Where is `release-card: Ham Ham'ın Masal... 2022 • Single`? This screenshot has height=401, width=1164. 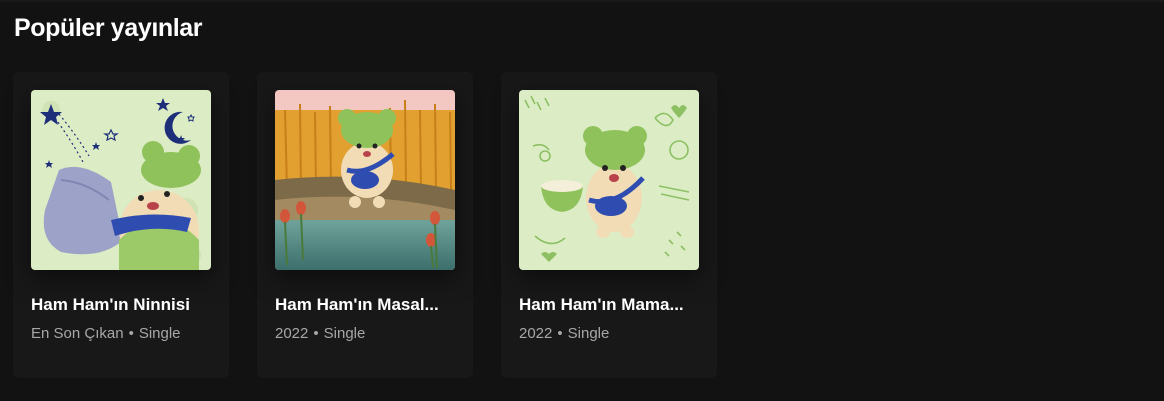
release-card: Ham Ham'ın Masal... 2022 • Single is located at coordinates (365, 225).